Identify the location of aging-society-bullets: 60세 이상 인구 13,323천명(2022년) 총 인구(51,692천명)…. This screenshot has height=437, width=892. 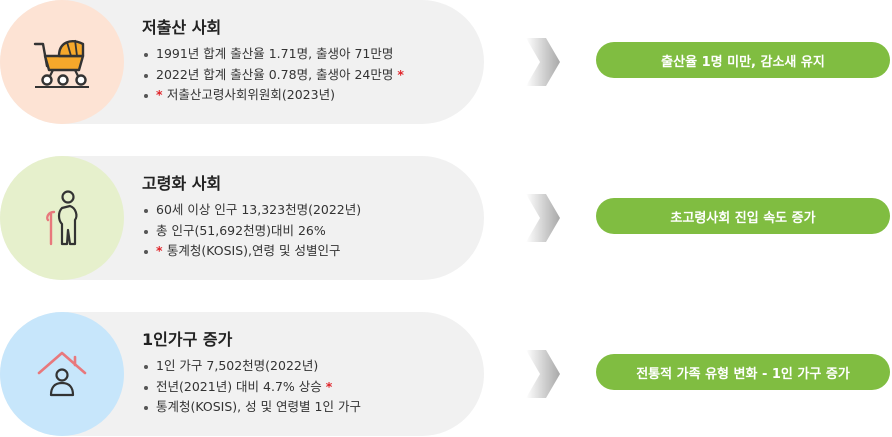
(251, 231).